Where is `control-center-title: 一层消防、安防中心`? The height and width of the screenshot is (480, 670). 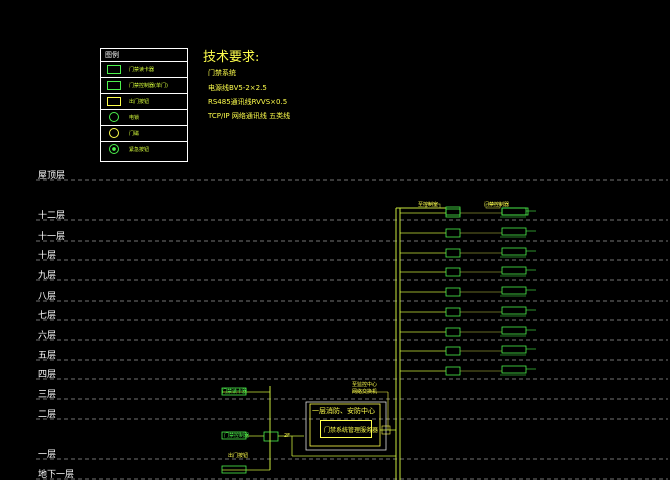
control-center-title: 一层消防、安防中心 is located at coordinates (343, 411).